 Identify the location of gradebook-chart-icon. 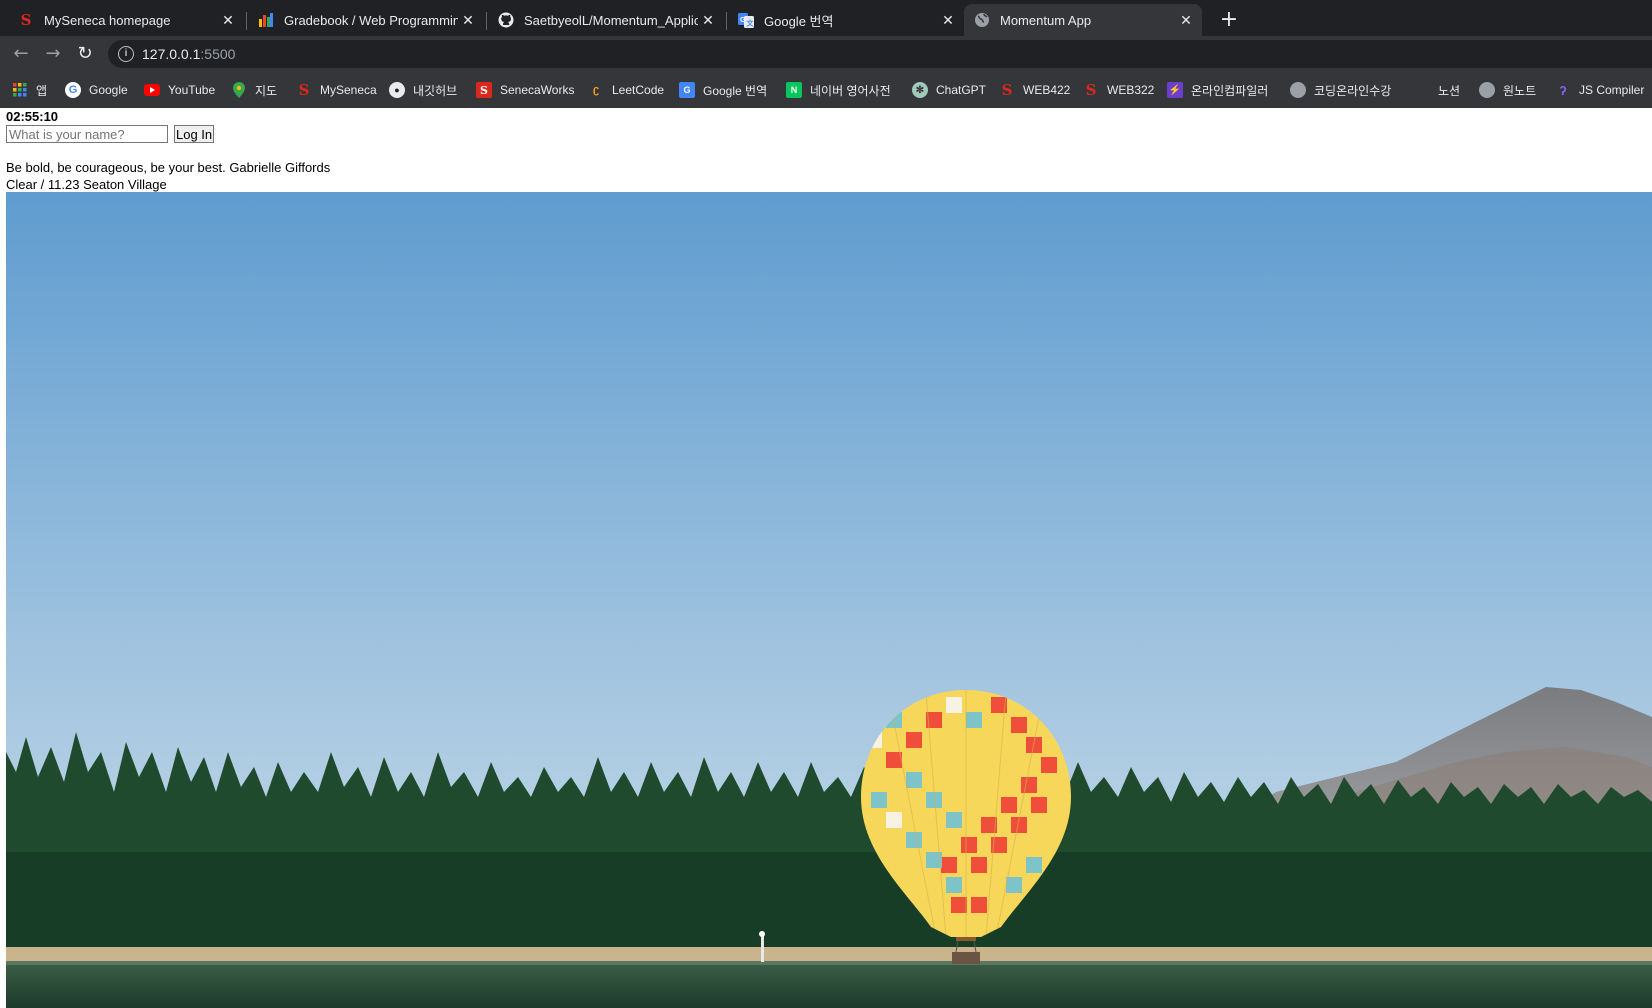
(266, 20).